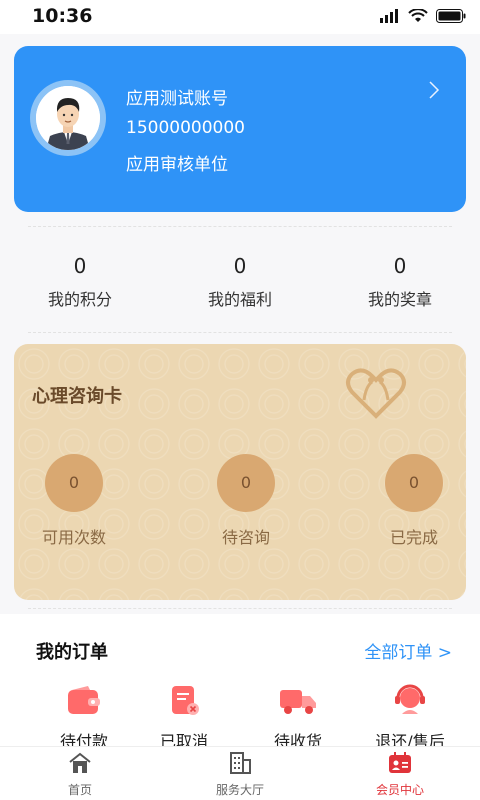 The height and width of the screenshot is (800, 480). I want to click on heart-hands-logo-icon, so click(376, 393).